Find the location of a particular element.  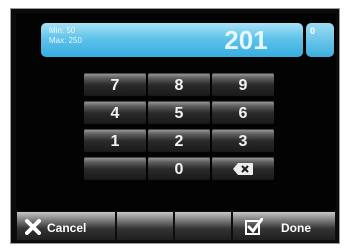

key-9: 9 is located at coordinates (243, 84).